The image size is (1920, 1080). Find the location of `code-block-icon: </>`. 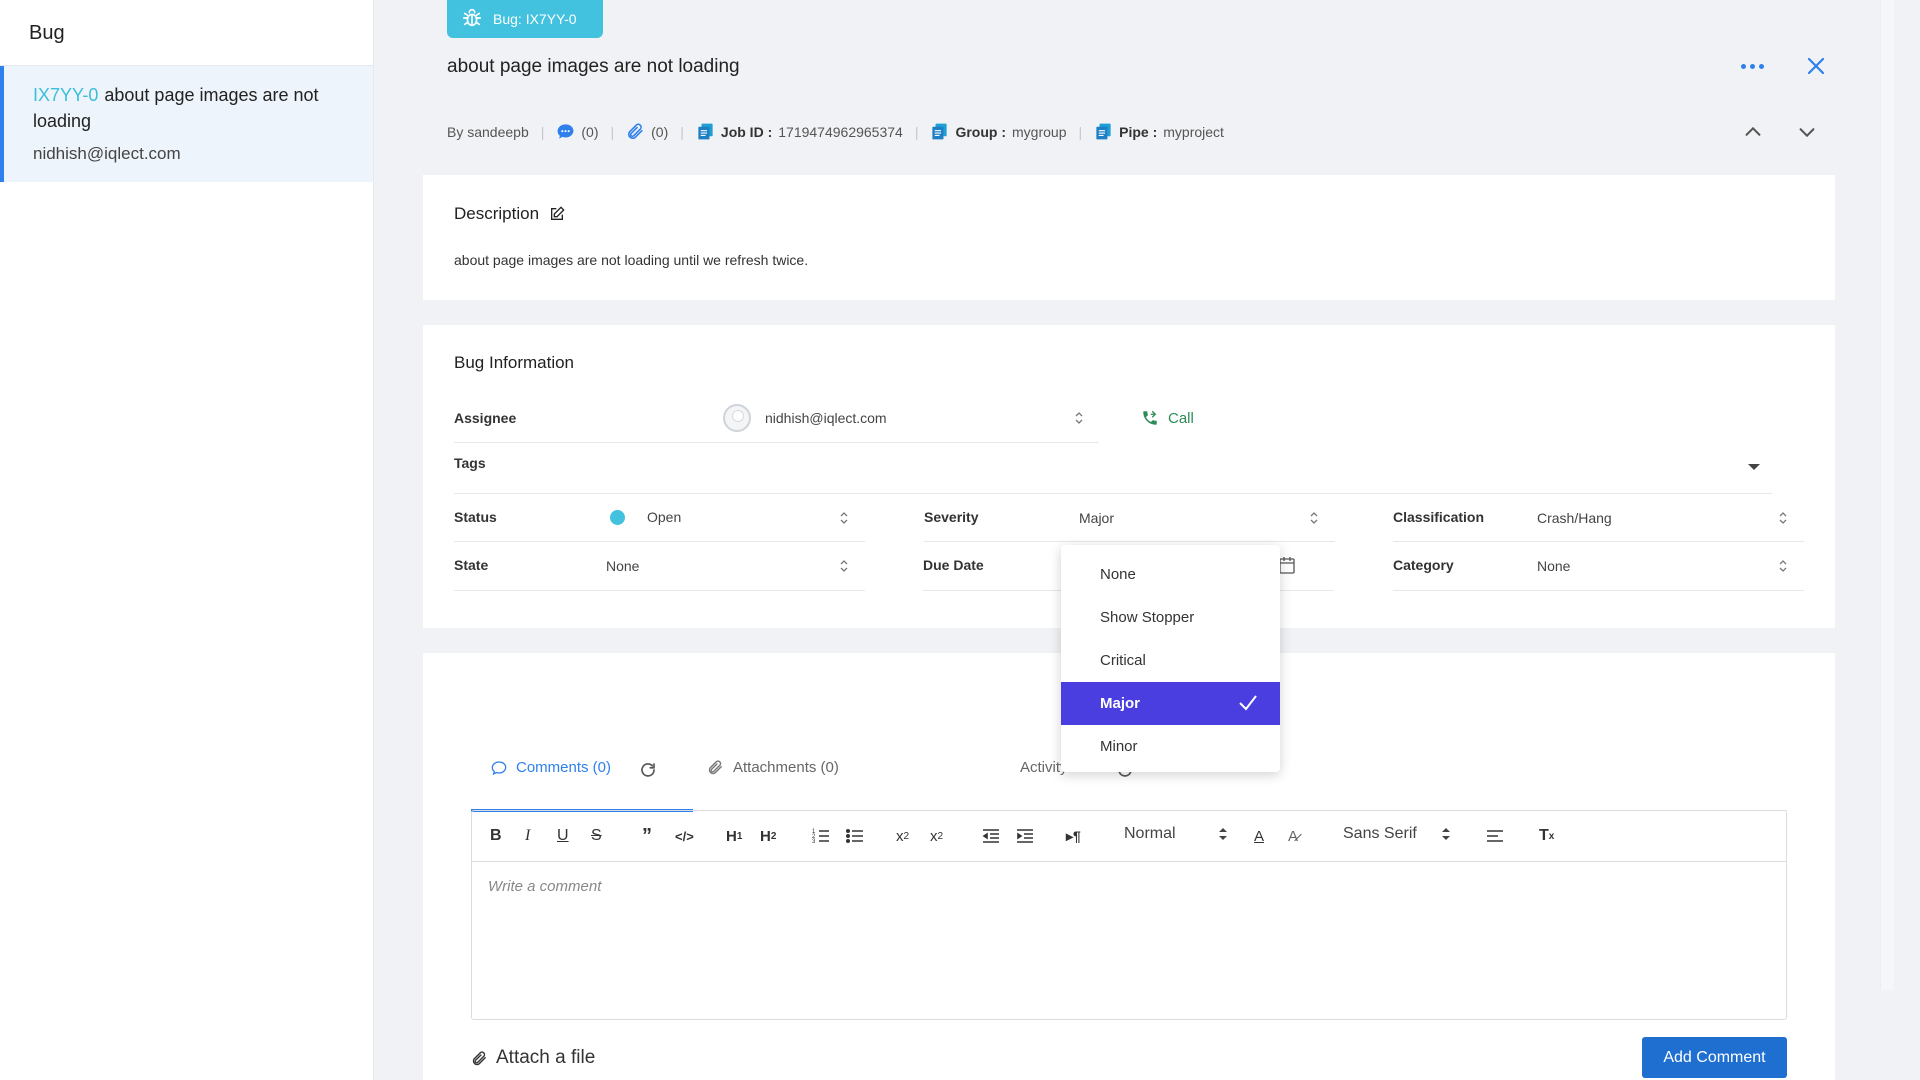

code-block-icon: </> is located at coordinates (684, 836).